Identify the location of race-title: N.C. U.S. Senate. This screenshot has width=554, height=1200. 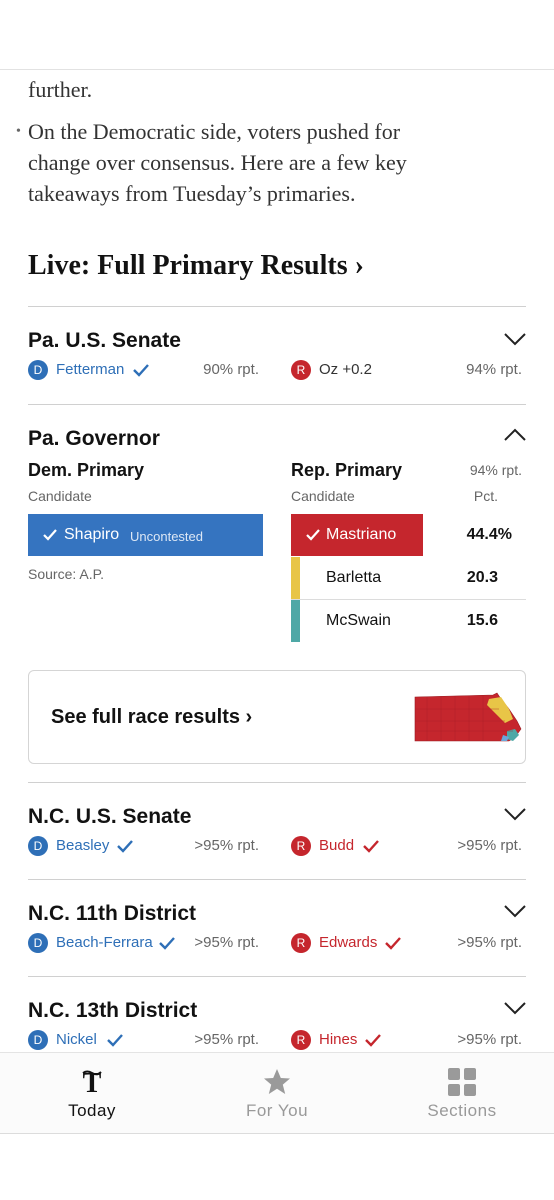
(110, 816).